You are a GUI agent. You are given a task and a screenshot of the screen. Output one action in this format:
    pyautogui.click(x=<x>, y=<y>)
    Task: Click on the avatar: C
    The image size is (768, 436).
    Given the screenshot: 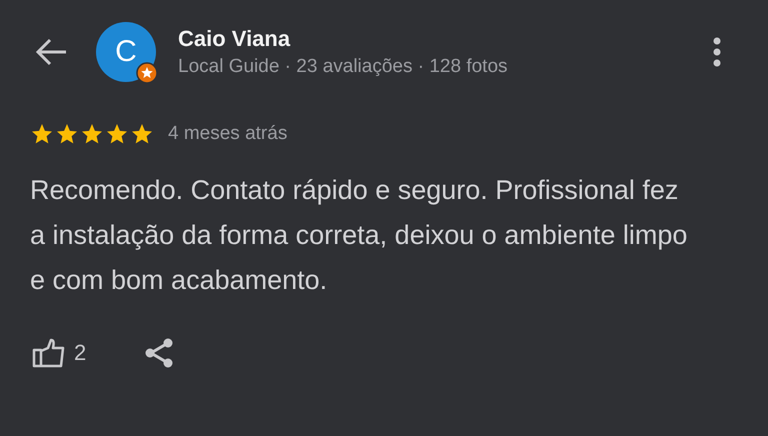 What is the action you would take?
    pyautogui.click(x=126, y=52)
    